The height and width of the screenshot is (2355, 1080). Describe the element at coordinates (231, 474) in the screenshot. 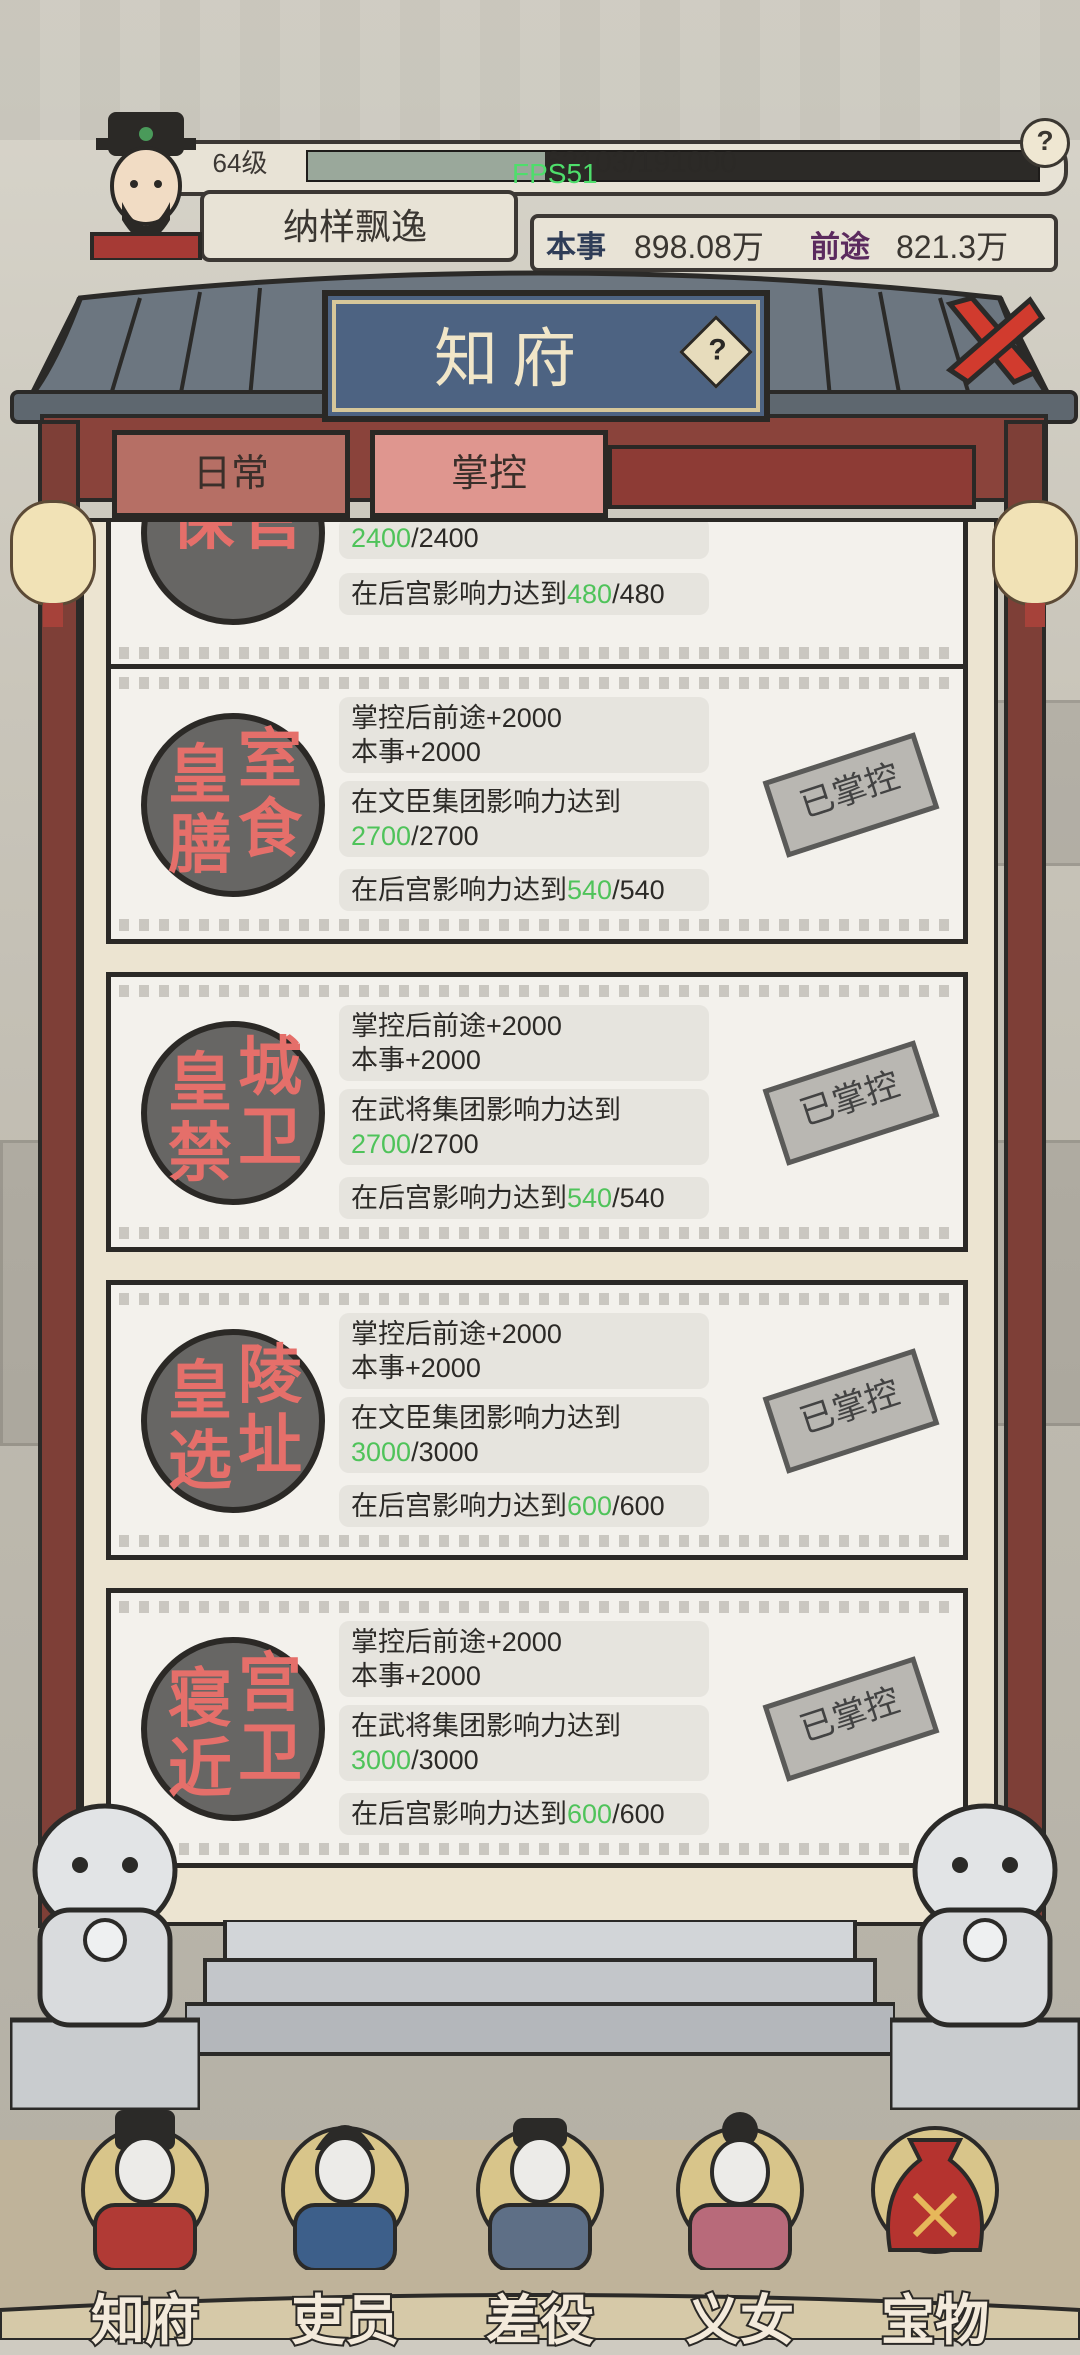

I see `tab-daily: 日常` at that location.